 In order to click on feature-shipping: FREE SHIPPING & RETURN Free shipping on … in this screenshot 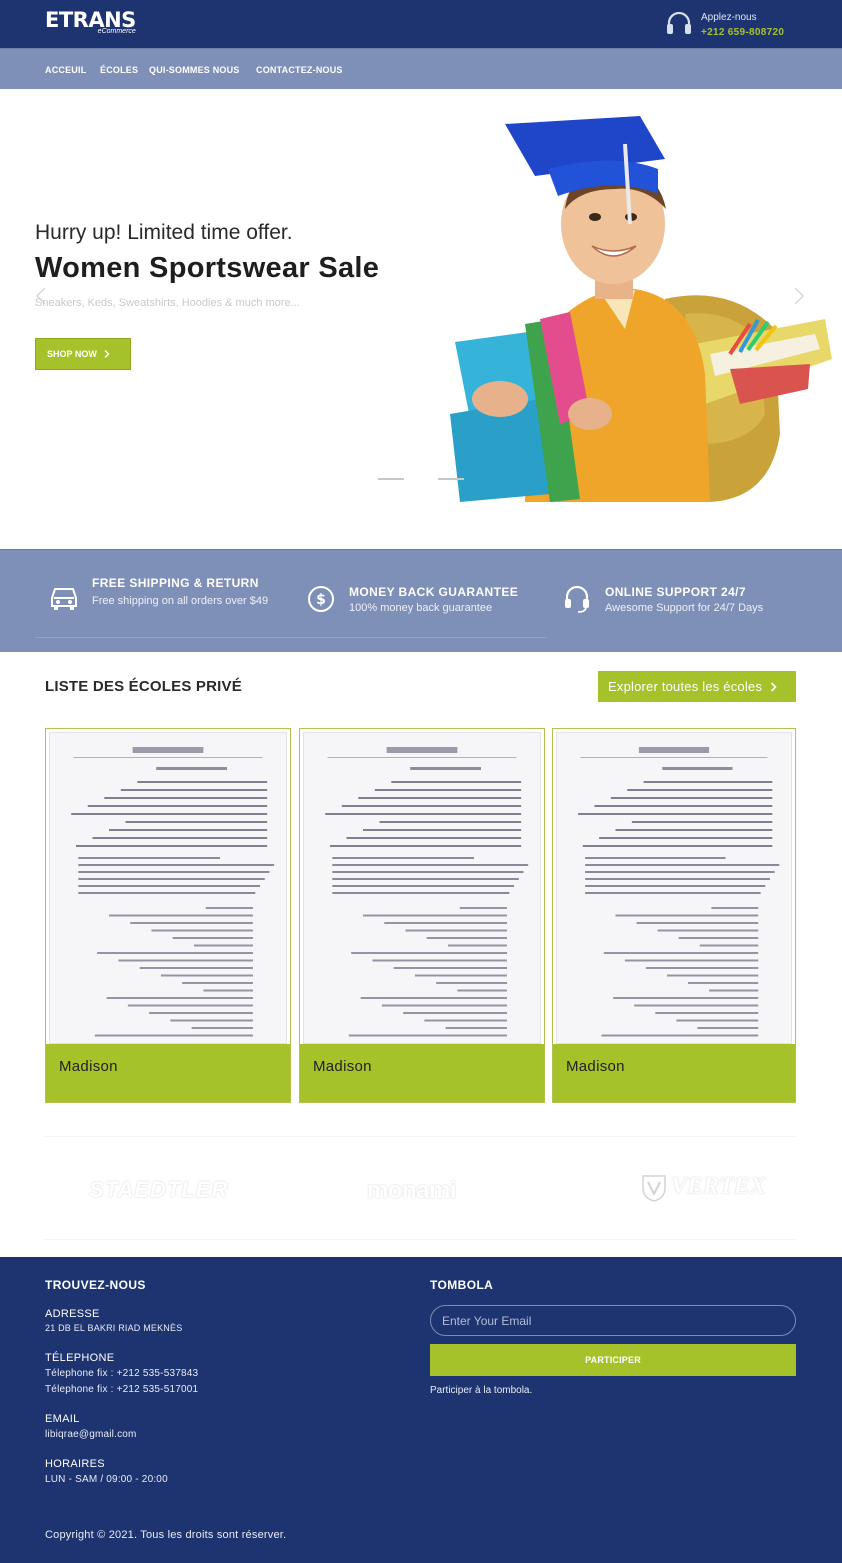, I will do `click(182, 593)`.